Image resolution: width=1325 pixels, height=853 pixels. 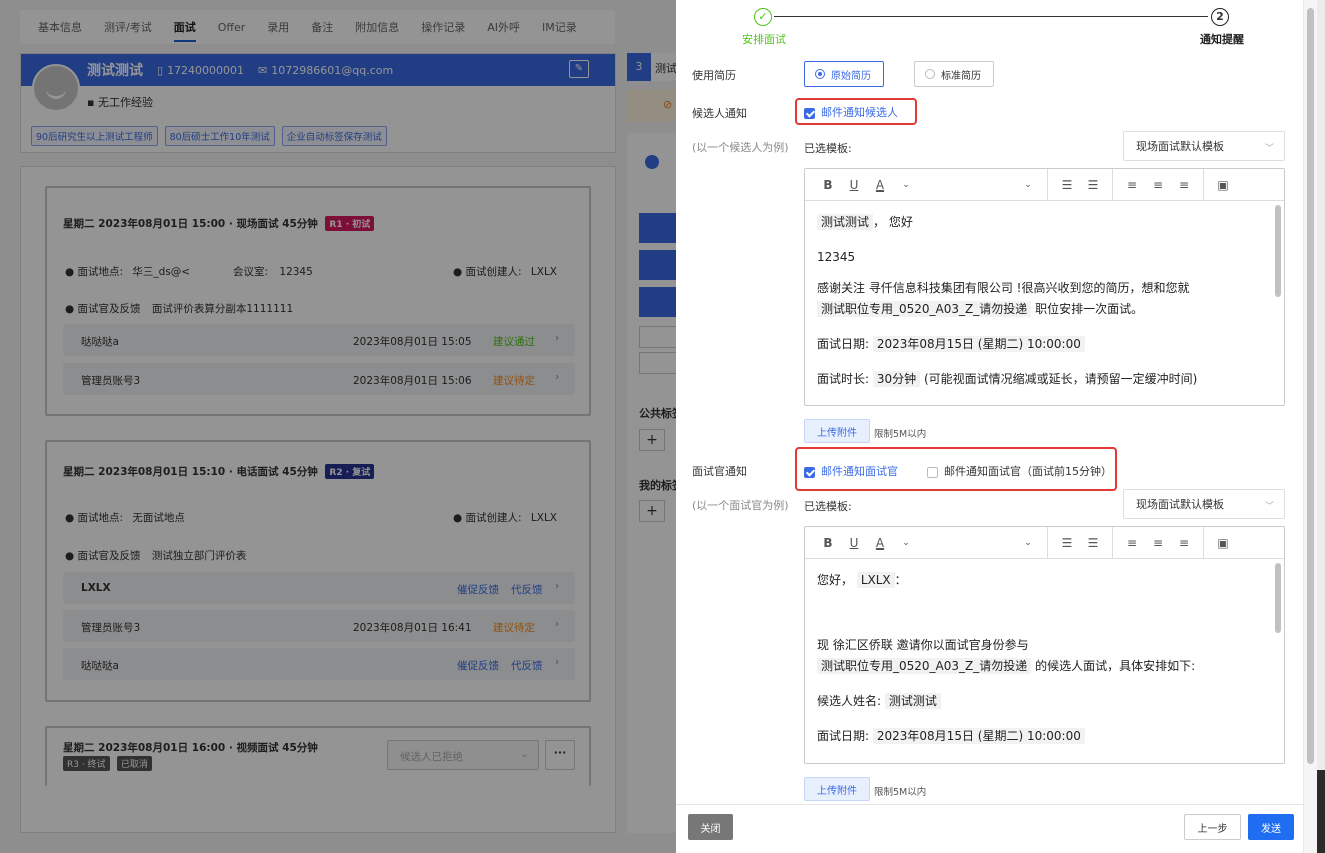 I want to click on interviewer-email-checkbox: 邮件通知面试官, so click(x=851, y=471).